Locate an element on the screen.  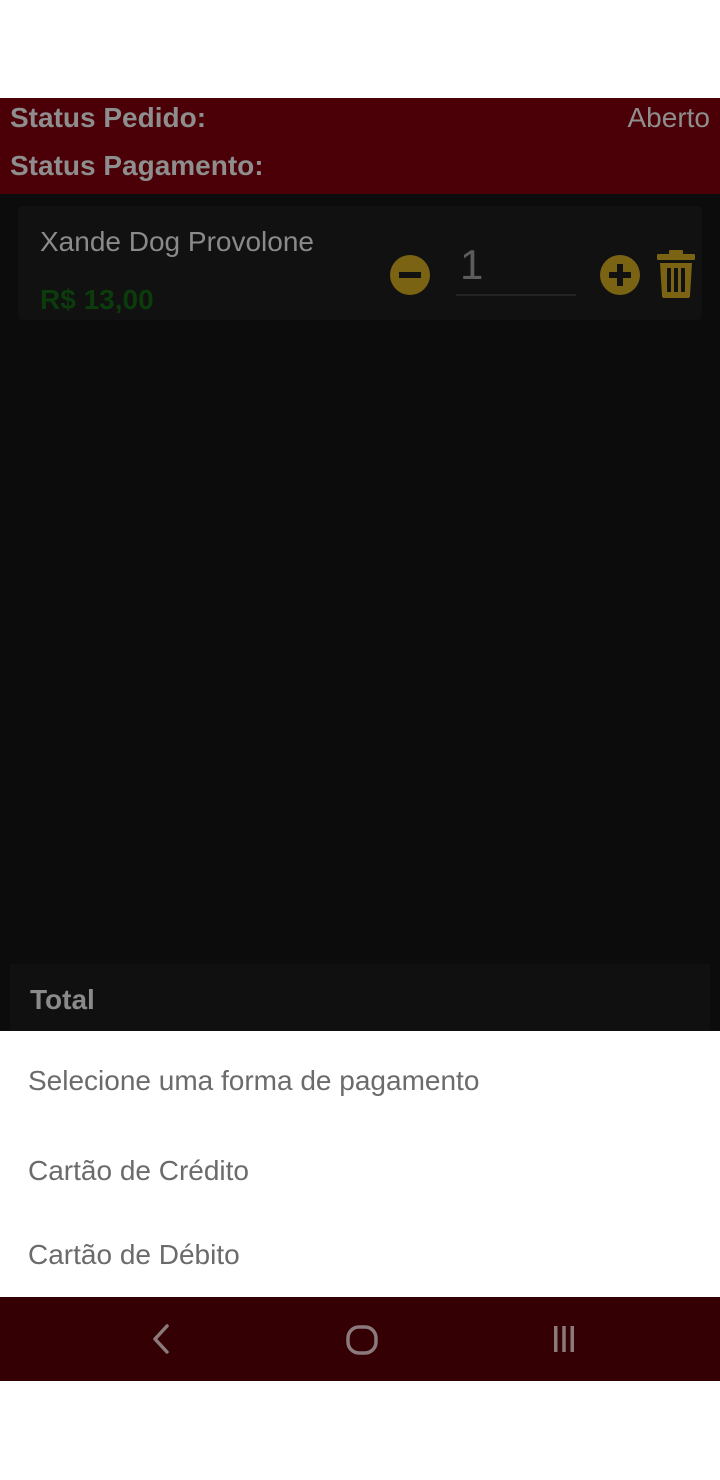
payment-status-label: Status Pagamento: is located at coordinates (137, 165).